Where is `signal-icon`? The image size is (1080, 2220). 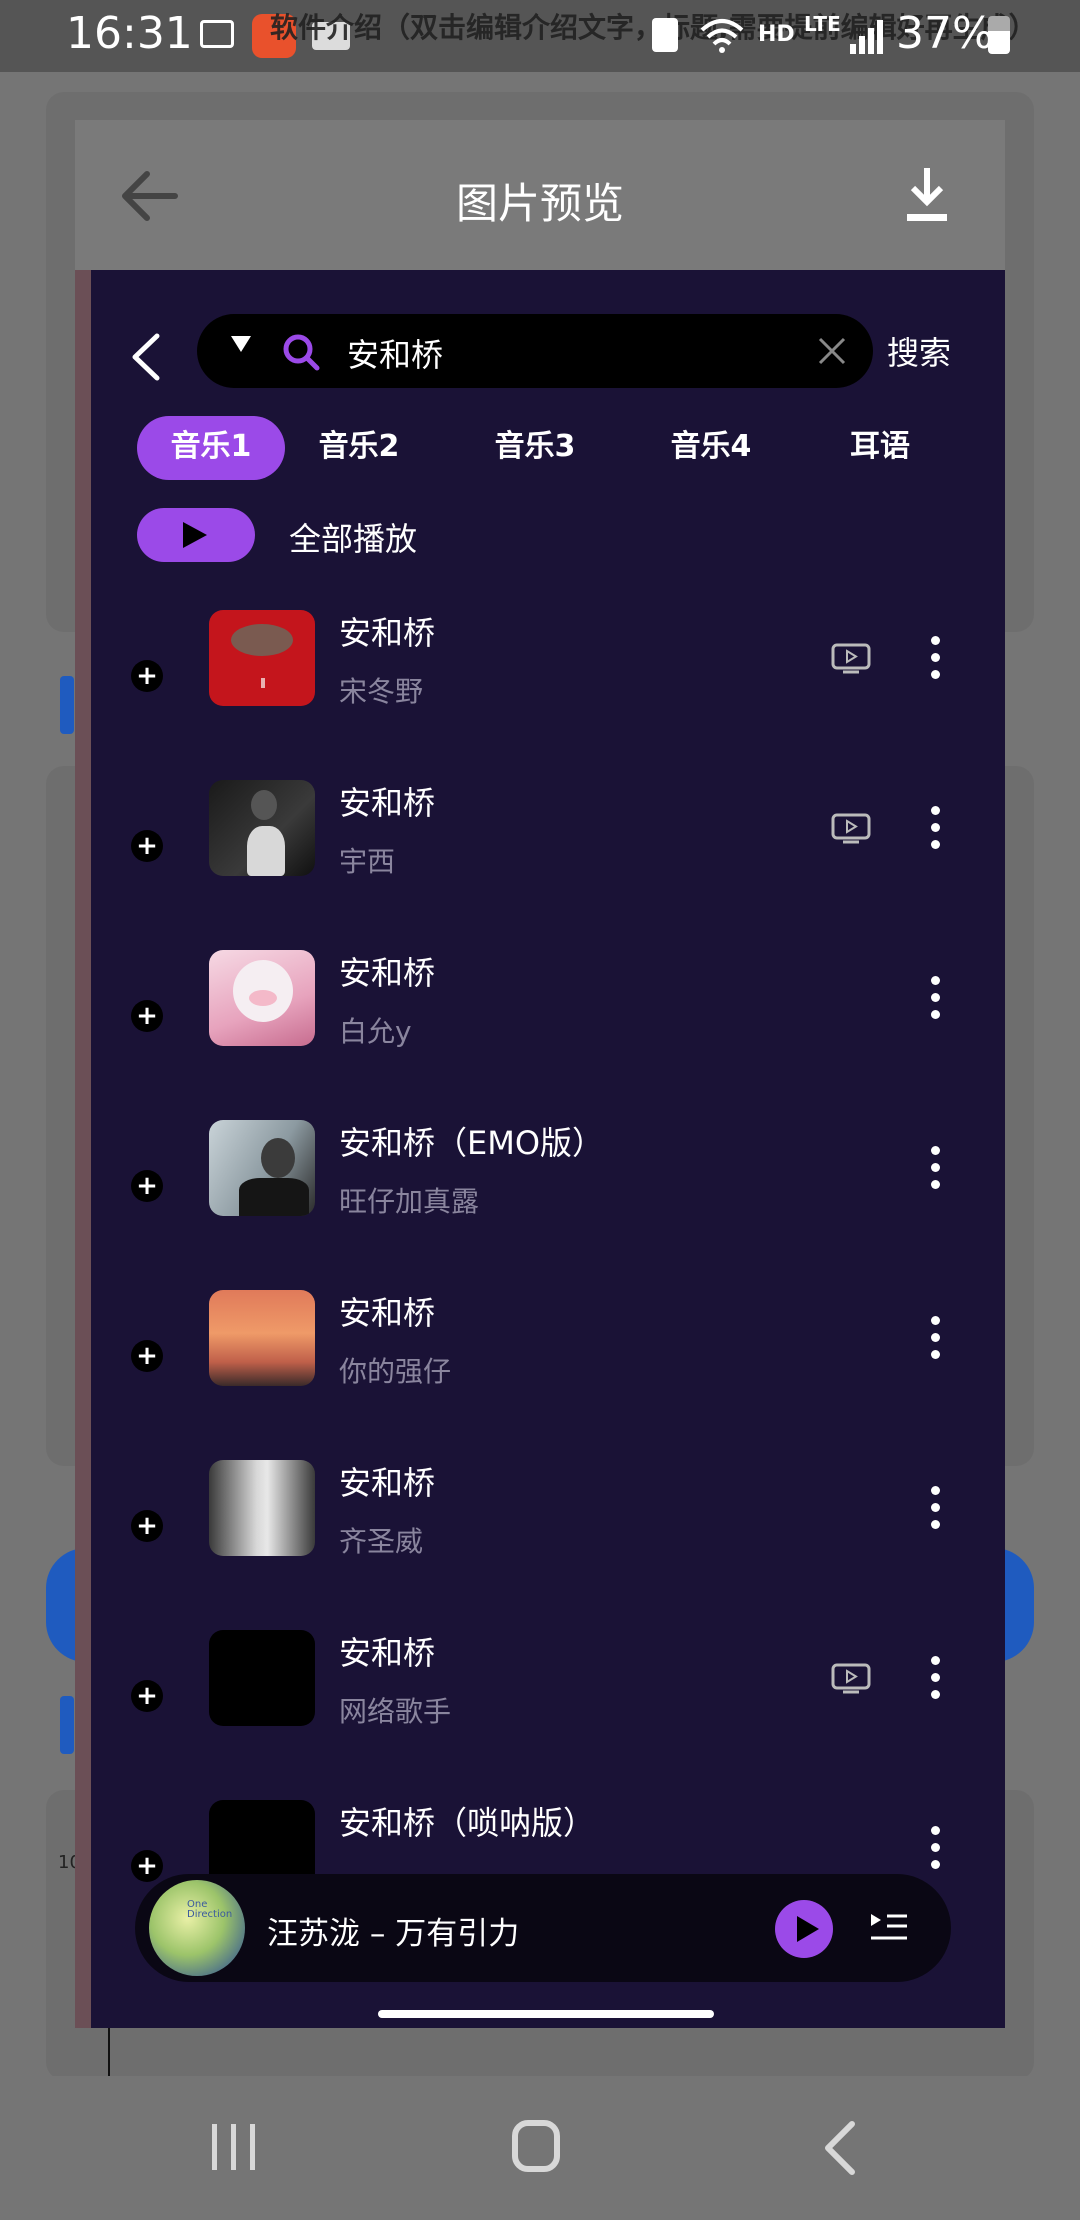 signal-icon is located at coordinates (866, 37).